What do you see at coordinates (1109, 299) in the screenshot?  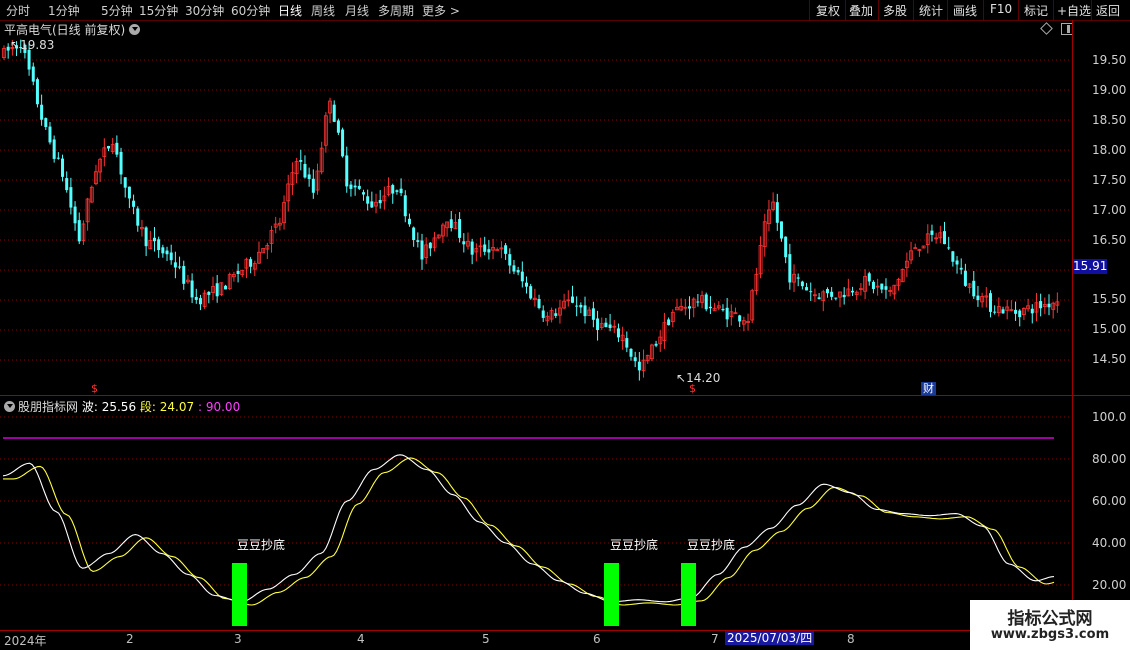 I see `y-tick: 15.50` at bounding box center [1109, 299].